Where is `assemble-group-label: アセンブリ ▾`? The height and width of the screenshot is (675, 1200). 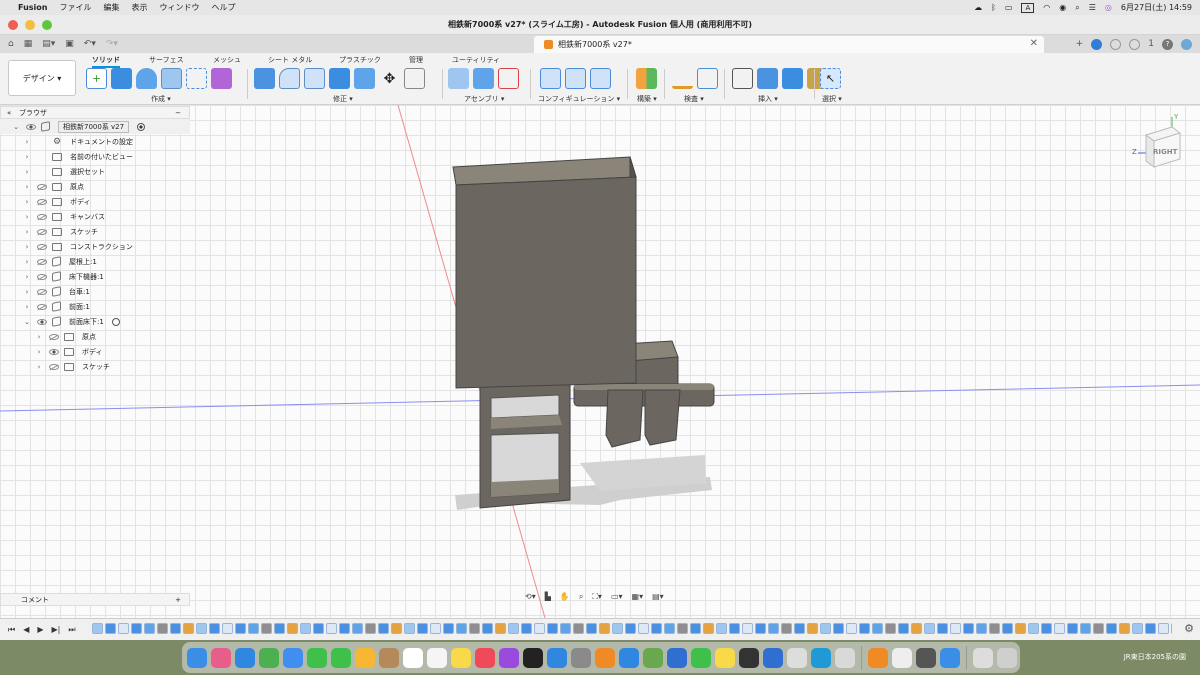 assemble-group-label: アセンブリ ▾ is located at coordinates (484, 99).